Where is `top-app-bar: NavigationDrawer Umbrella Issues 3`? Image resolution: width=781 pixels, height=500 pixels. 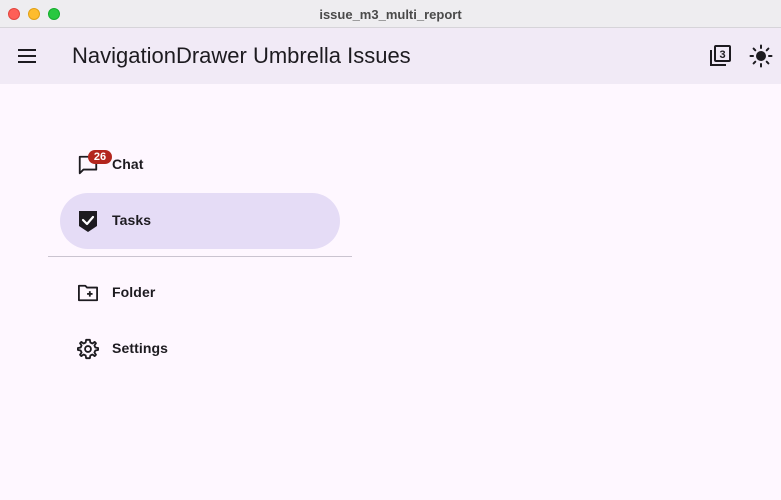
top-app-bar: NavigationDrawer Umbrella Issues 3 is located at coordinates (390, 56).